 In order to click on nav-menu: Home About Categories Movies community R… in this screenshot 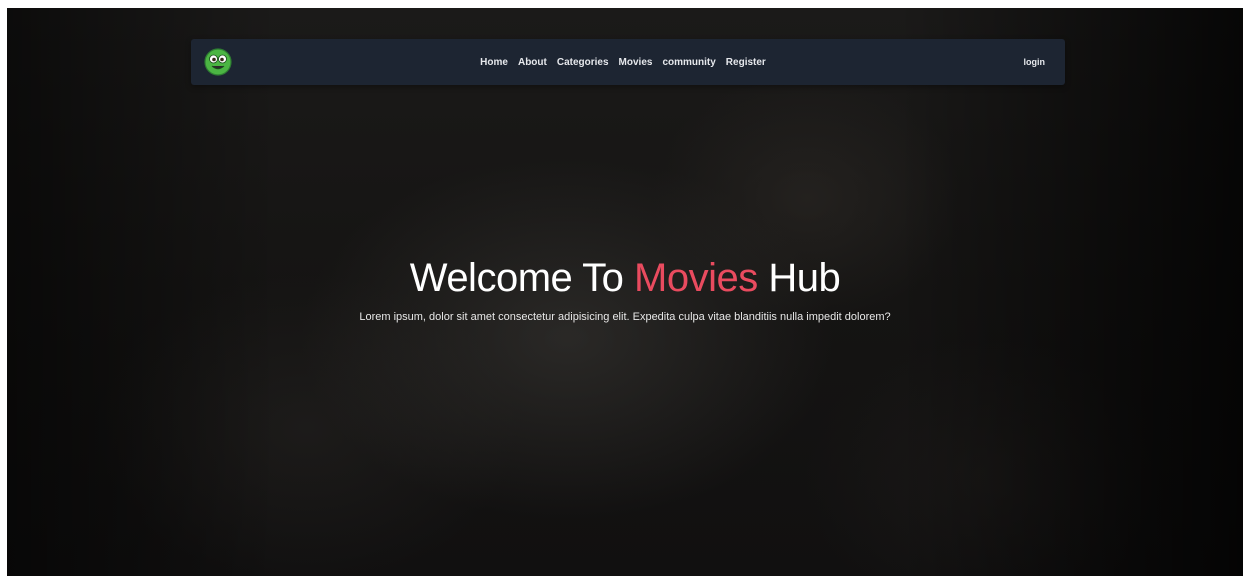, I will do `click(628, 62)`.